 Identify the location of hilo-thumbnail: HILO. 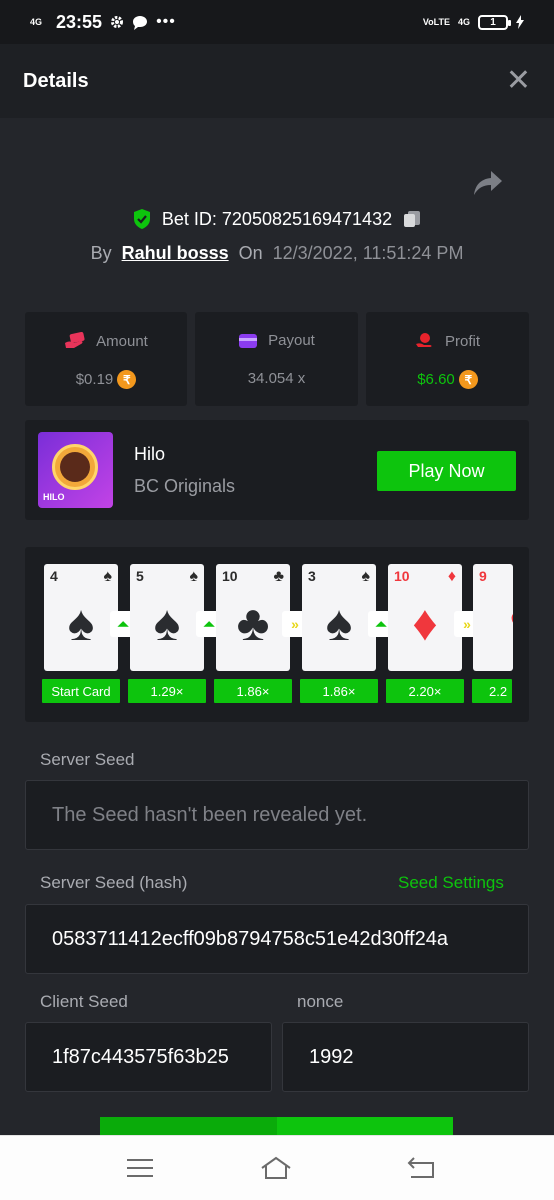
(75, 470).